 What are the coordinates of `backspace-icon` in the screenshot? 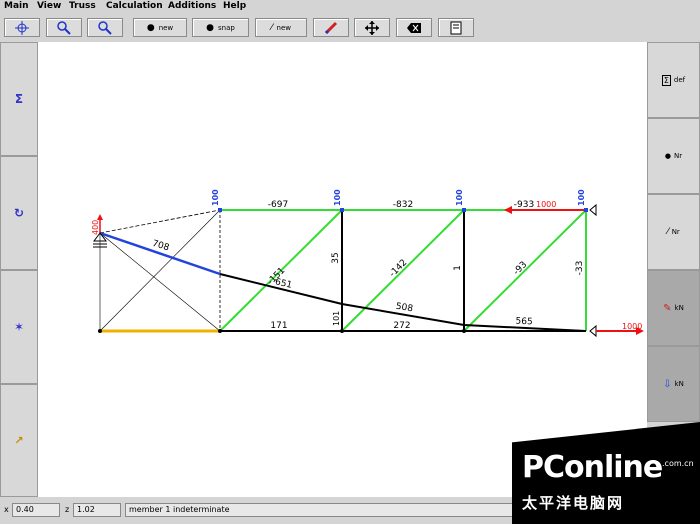 It's located at (414, 27).